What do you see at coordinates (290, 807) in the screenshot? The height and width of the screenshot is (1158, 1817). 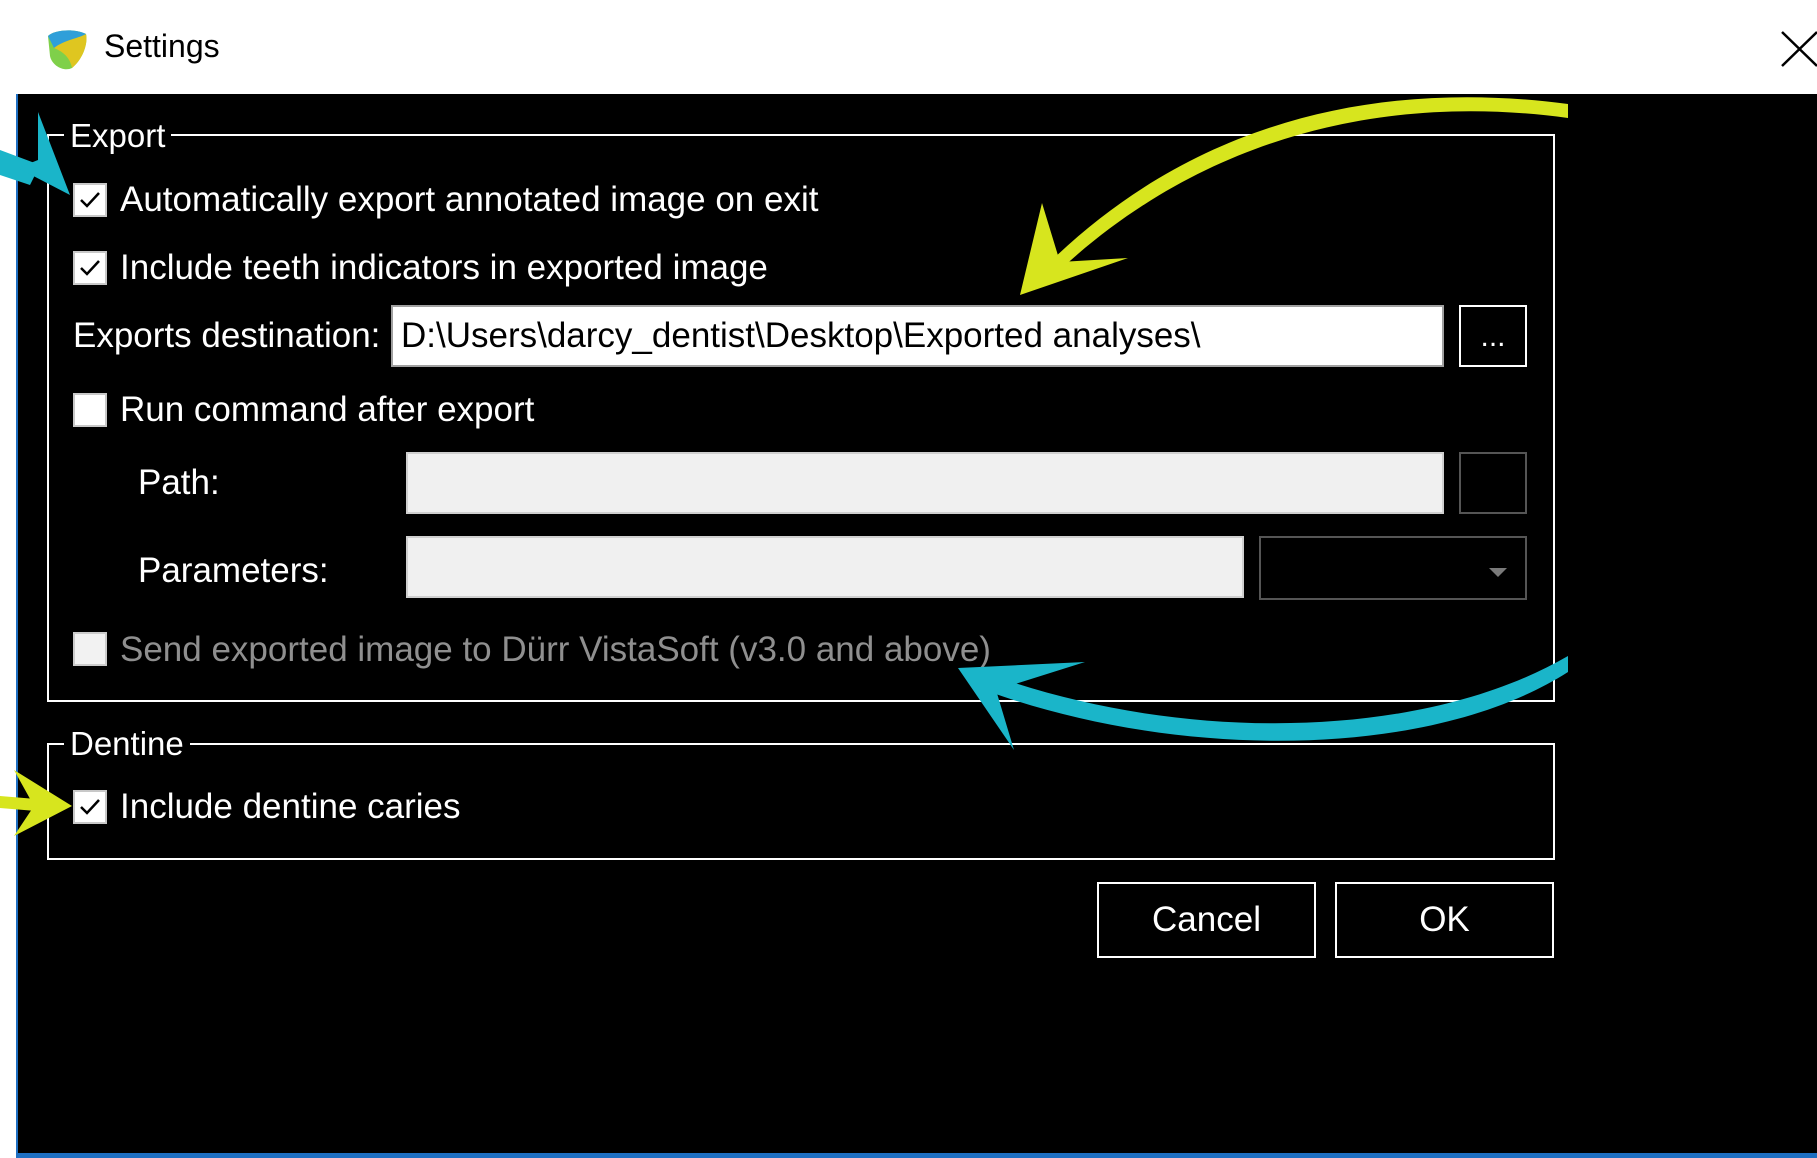 I see `include-dentine-label: Include dentine caries` at bounding box center [290, 807].